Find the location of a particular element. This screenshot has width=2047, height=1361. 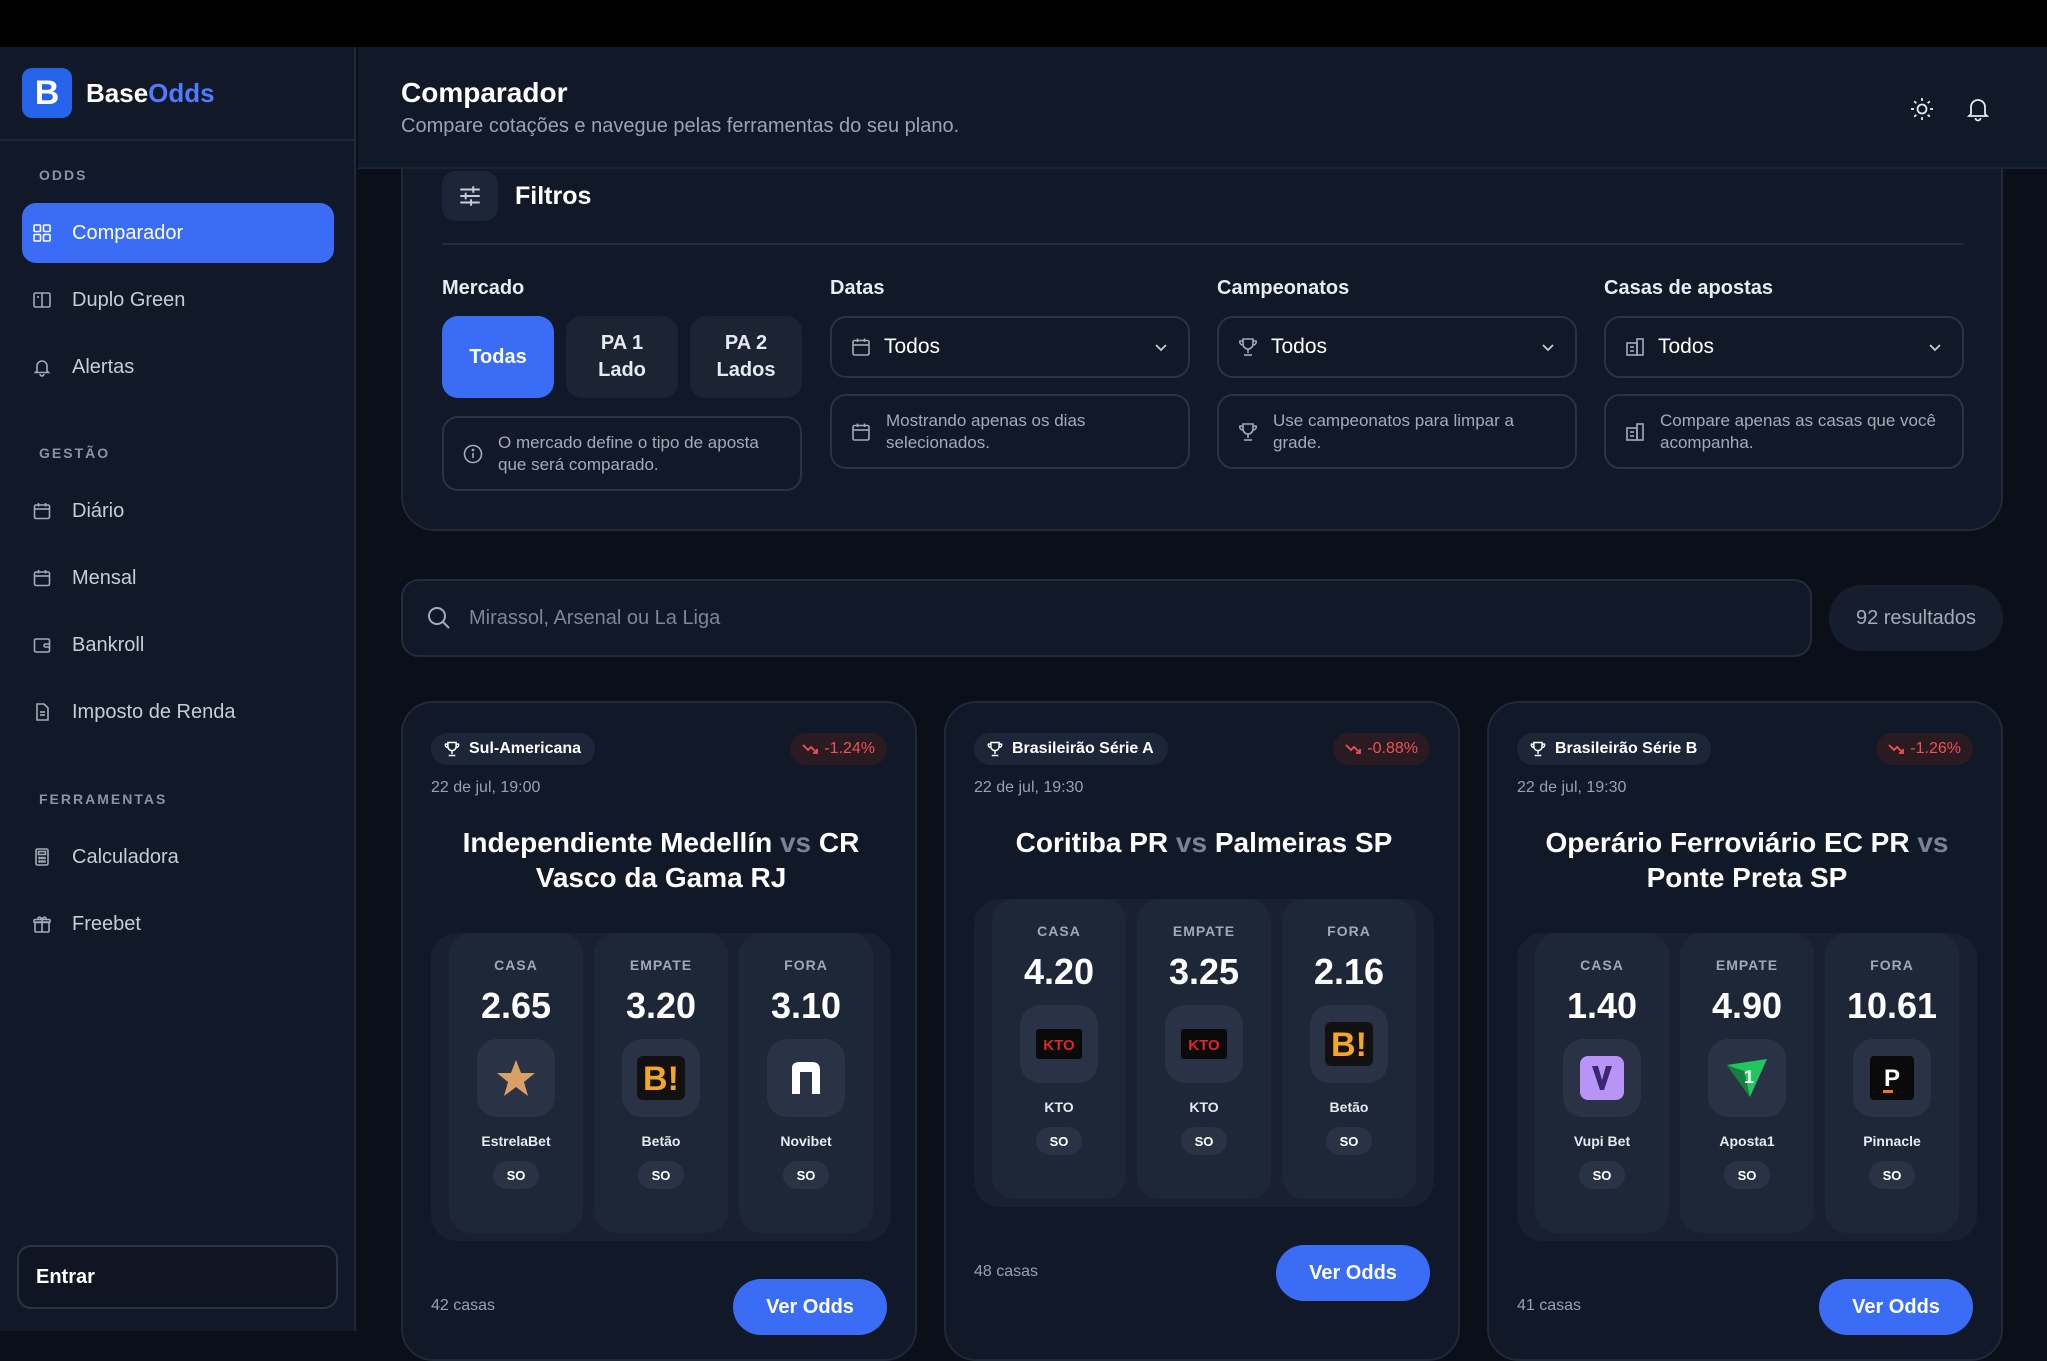

kto-logo-icon: KTO is located at coordinates (1204, 1044).